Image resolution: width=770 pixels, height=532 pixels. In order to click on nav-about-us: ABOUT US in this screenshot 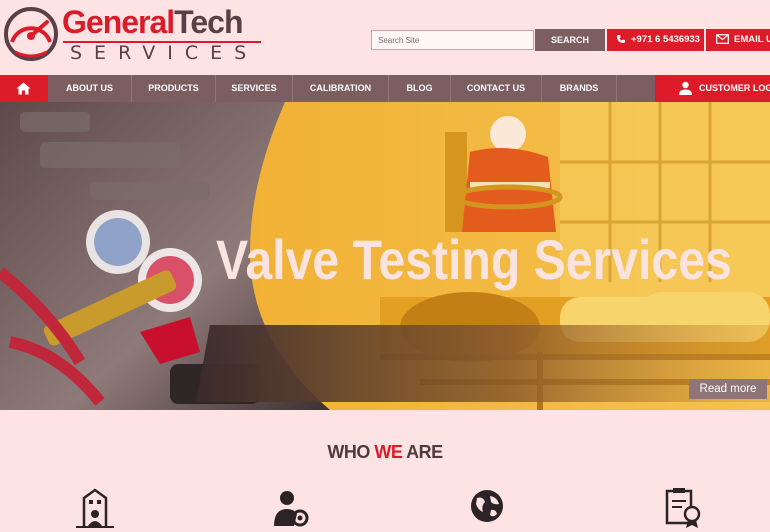, I will do `click(90, 88)`.